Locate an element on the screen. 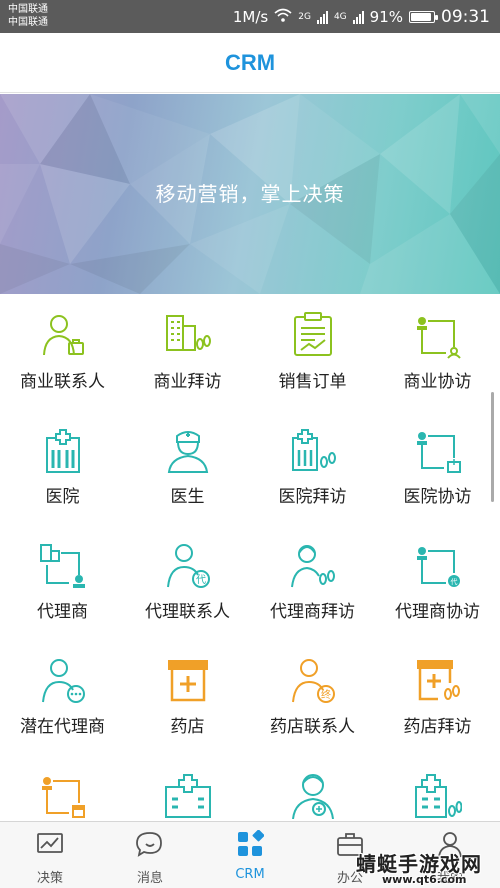 Image resolution: width=500 pixels, height=888 pixels. pharmacy-co-visit-icon is located at coordinates (63, 797).